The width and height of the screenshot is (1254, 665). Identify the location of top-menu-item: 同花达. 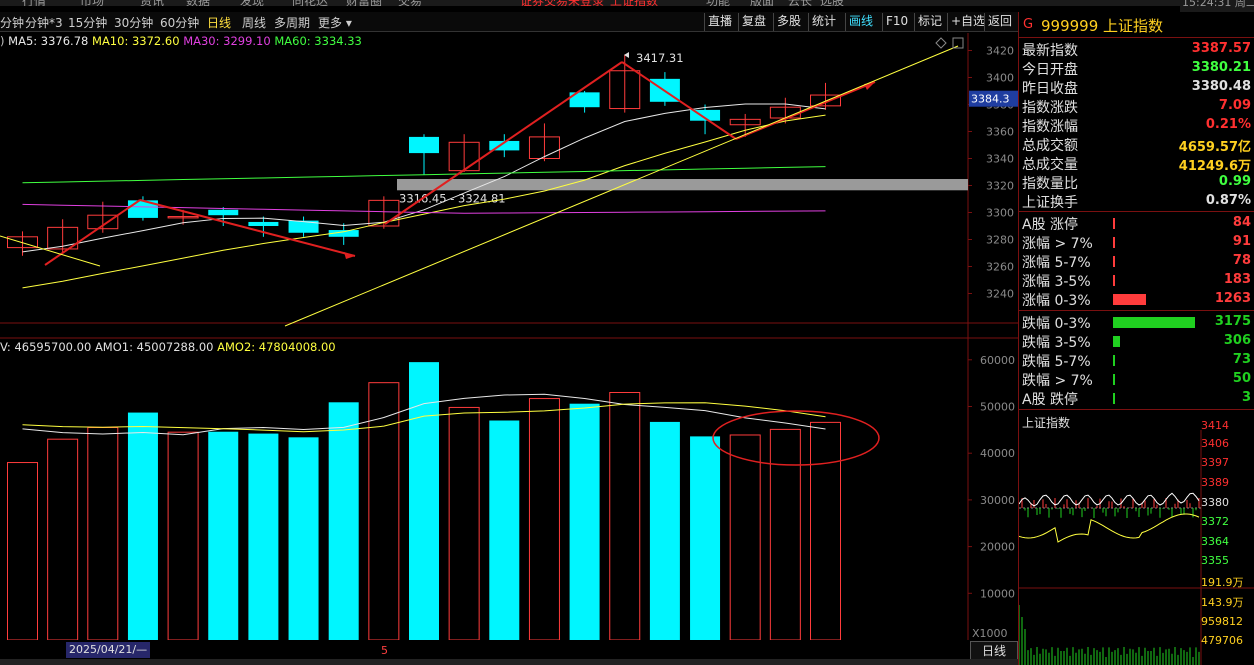
(310, 3).